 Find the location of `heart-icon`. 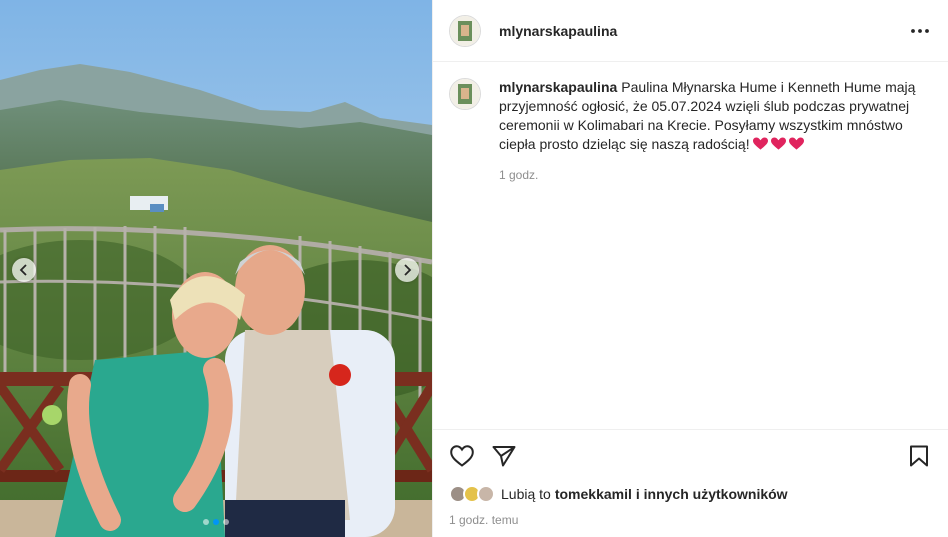

heart-icon is located at coordinates (462, 455).